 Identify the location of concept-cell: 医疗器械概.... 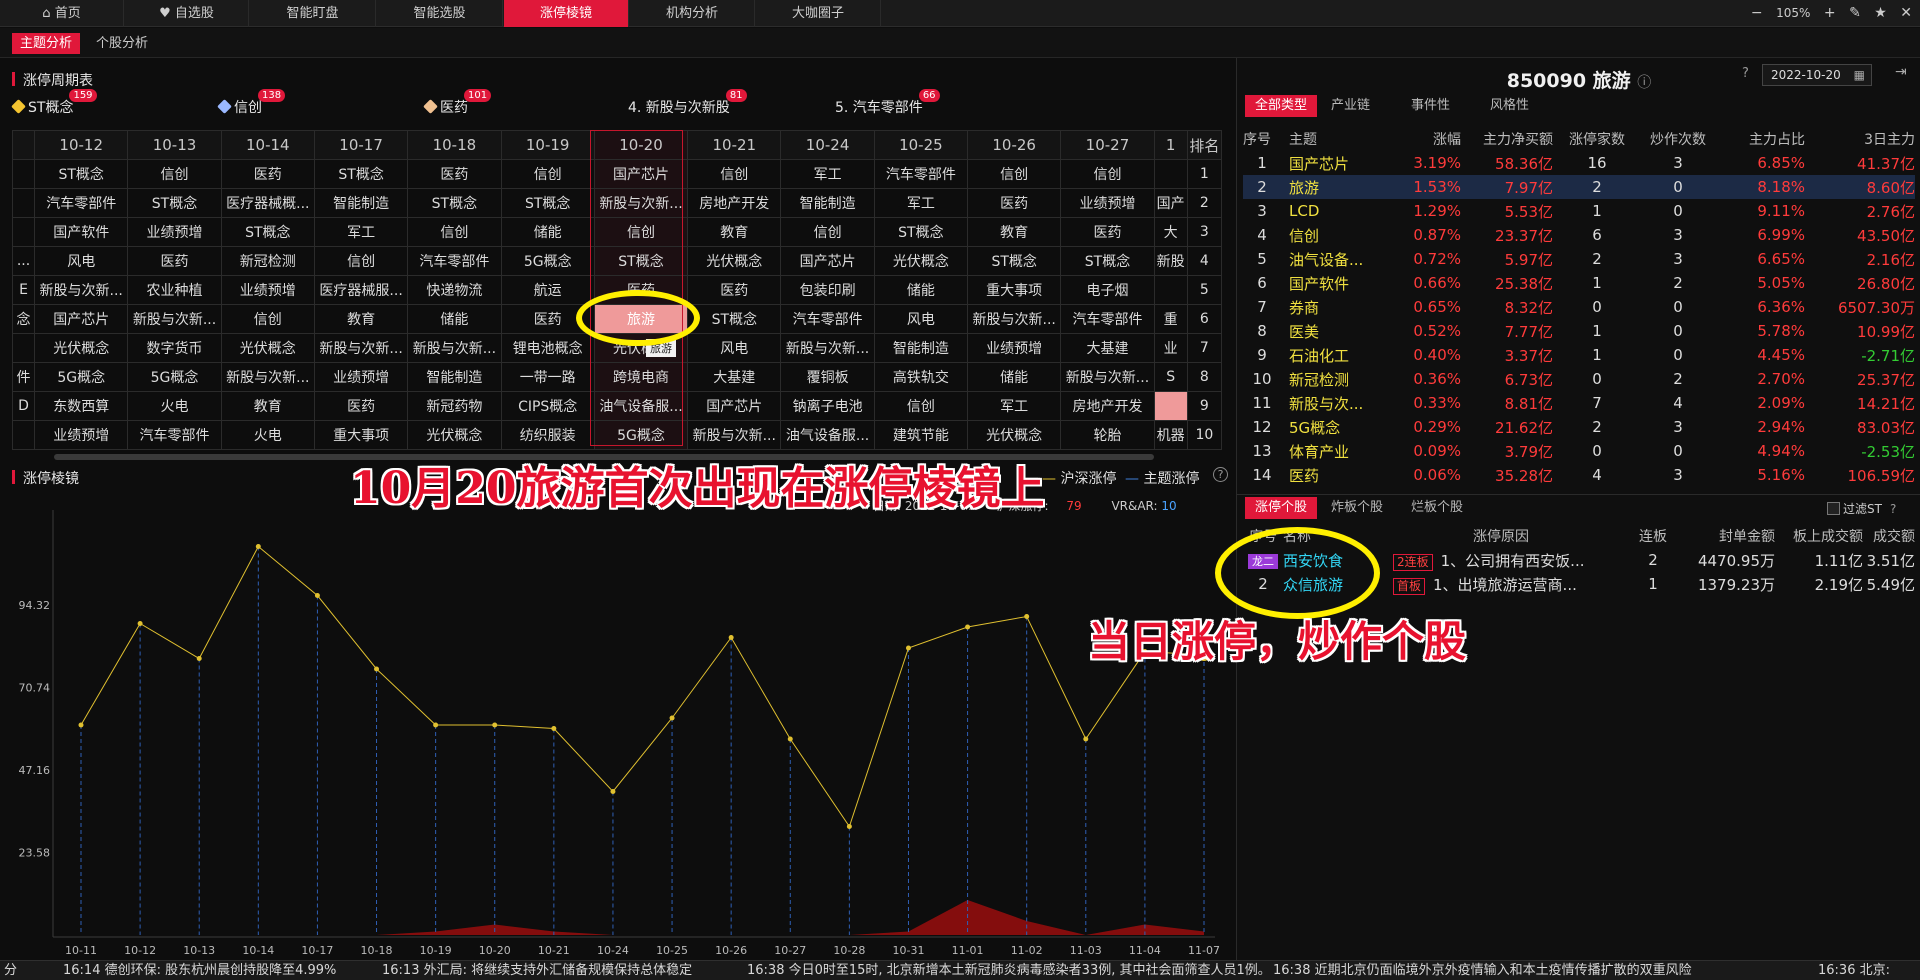
(267, 203).